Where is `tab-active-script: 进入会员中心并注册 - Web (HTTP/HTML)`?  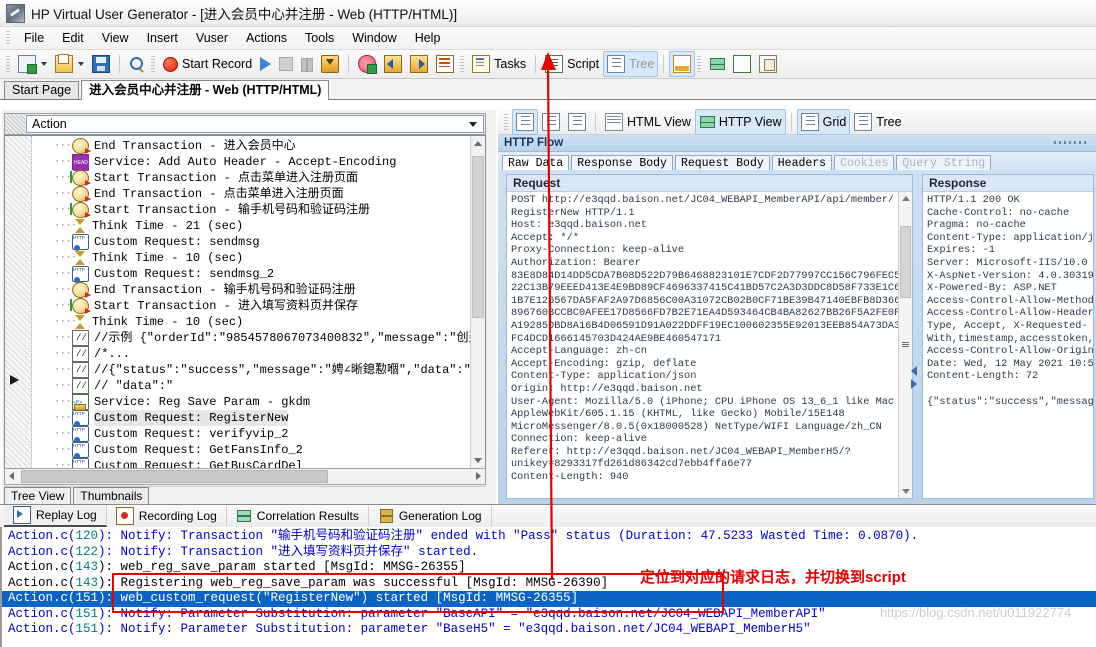 tab-active-script: 进入会员中心并注册 - Web (HTTP/HTML) is located at coordinates (205, 90).